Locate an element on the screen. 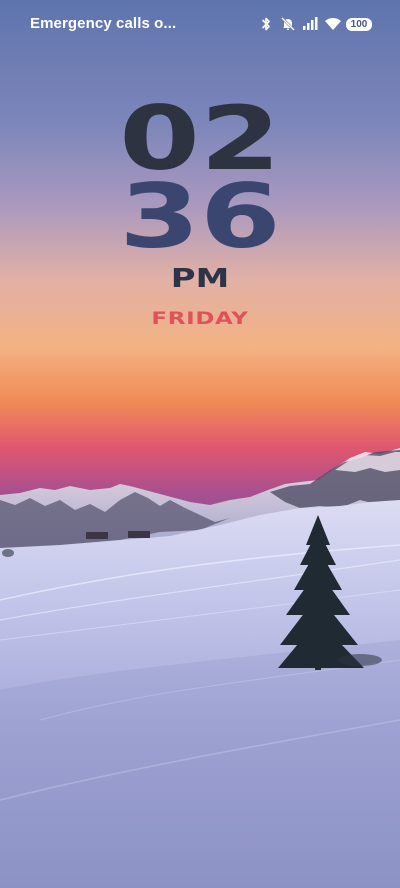 The image size is (400, 888). battery-icon: 100 is located at coordinates (359, 24).